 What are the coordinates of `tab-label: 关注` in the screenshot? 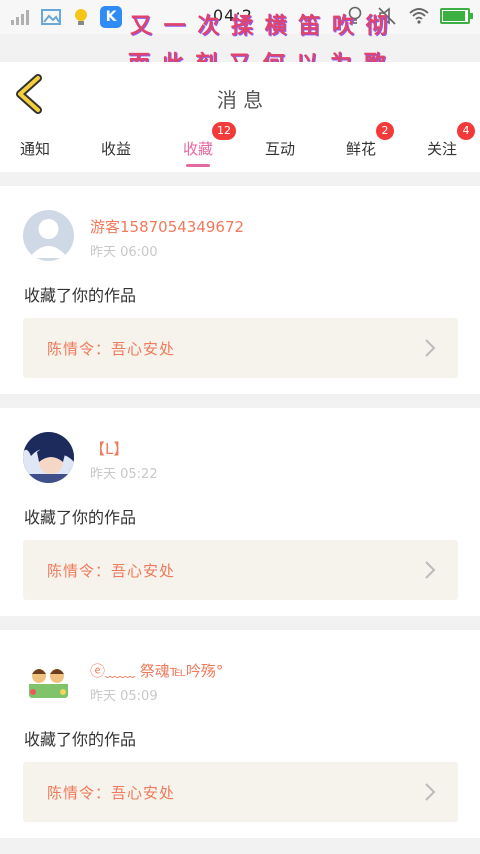 It's located at (442, 149).